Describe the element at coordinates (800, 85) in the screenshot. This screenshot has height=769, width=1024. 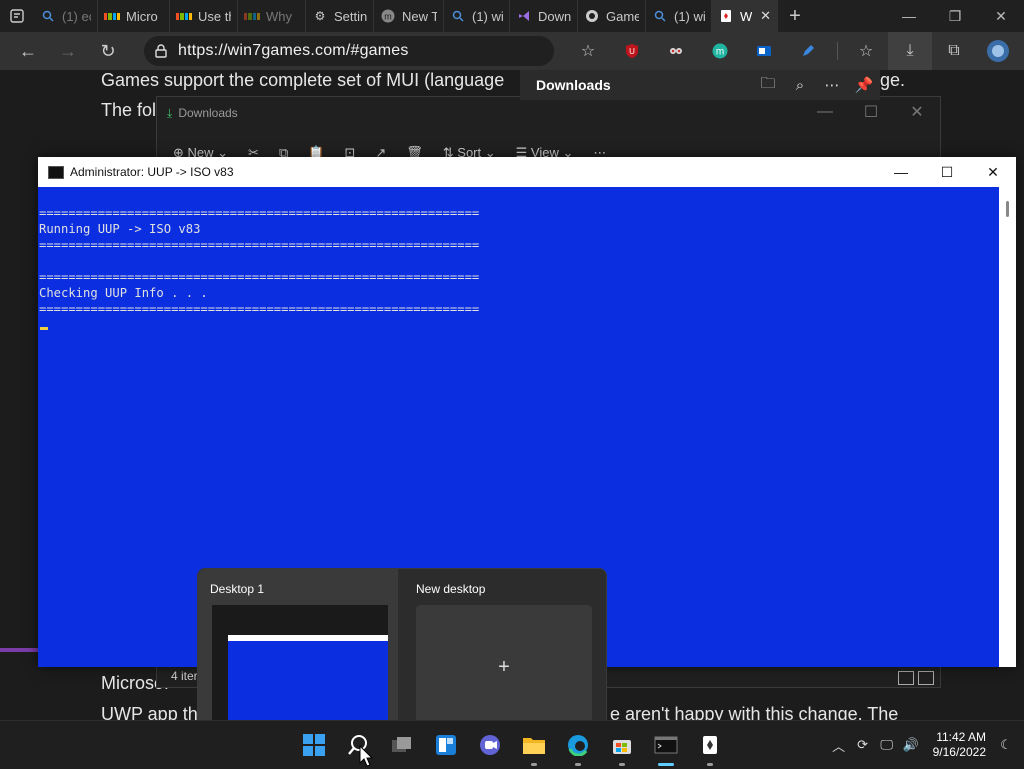
I see `search-icon: ⌕` at that location.